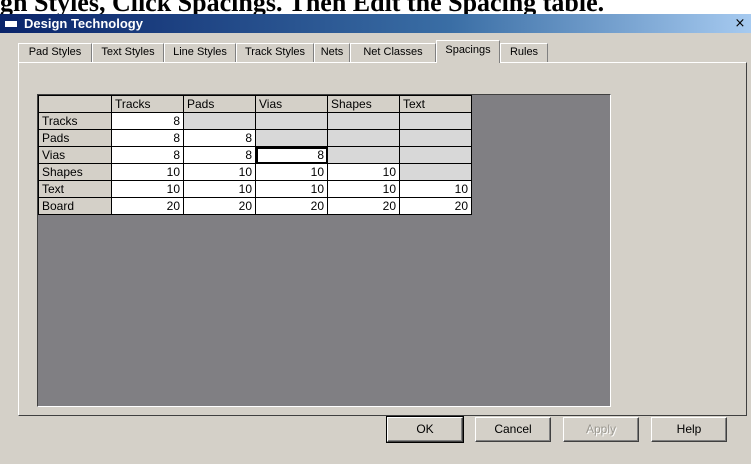 Image resolution: width=751 pixels, height=464 pixels. I want to click on column-header-vias: Vias, so click(291, 104).